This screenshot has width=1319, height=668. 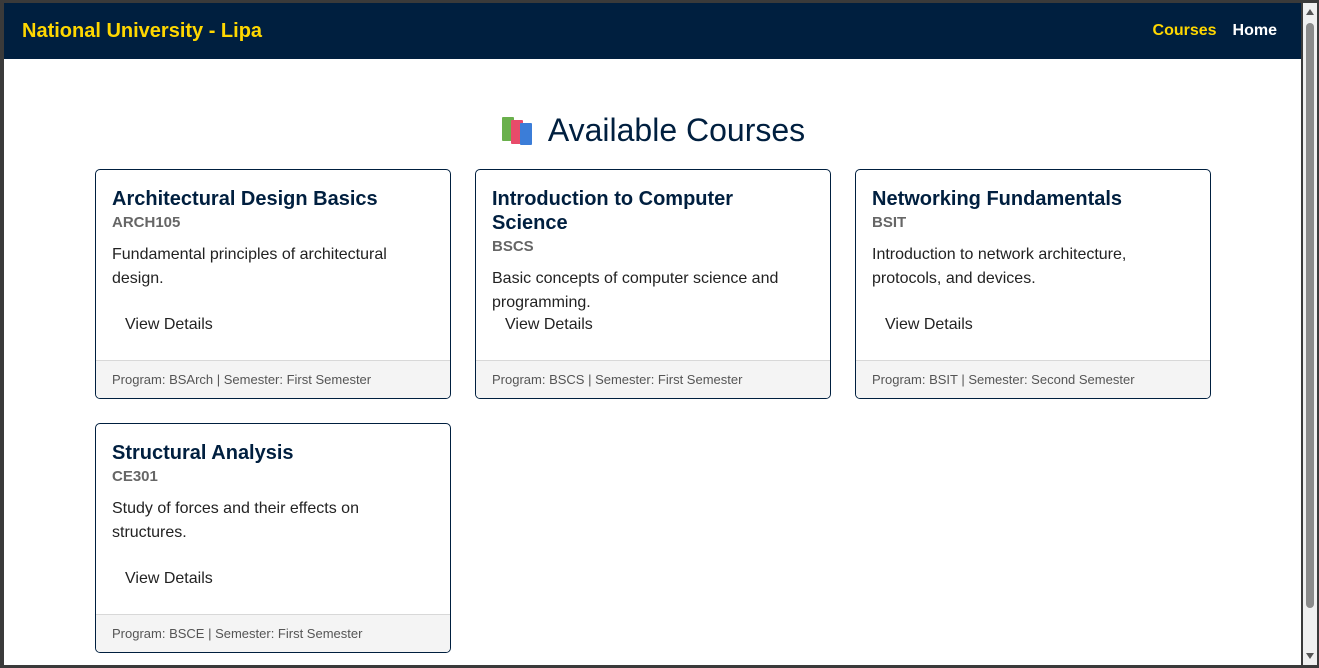 I want to click on nav-link-courses: Courses, so click(x=1185, y=31).